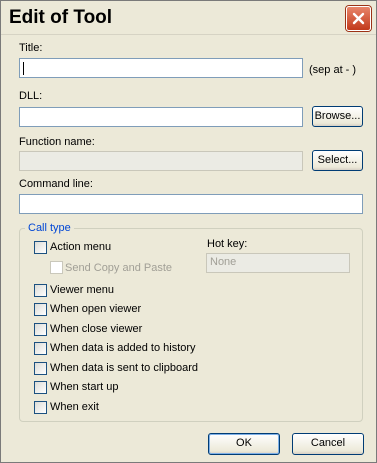  What do you see at coordinates (40, 348) in the screenshot?
I see `when-history-checkbox` at bounding box center [40, 348].